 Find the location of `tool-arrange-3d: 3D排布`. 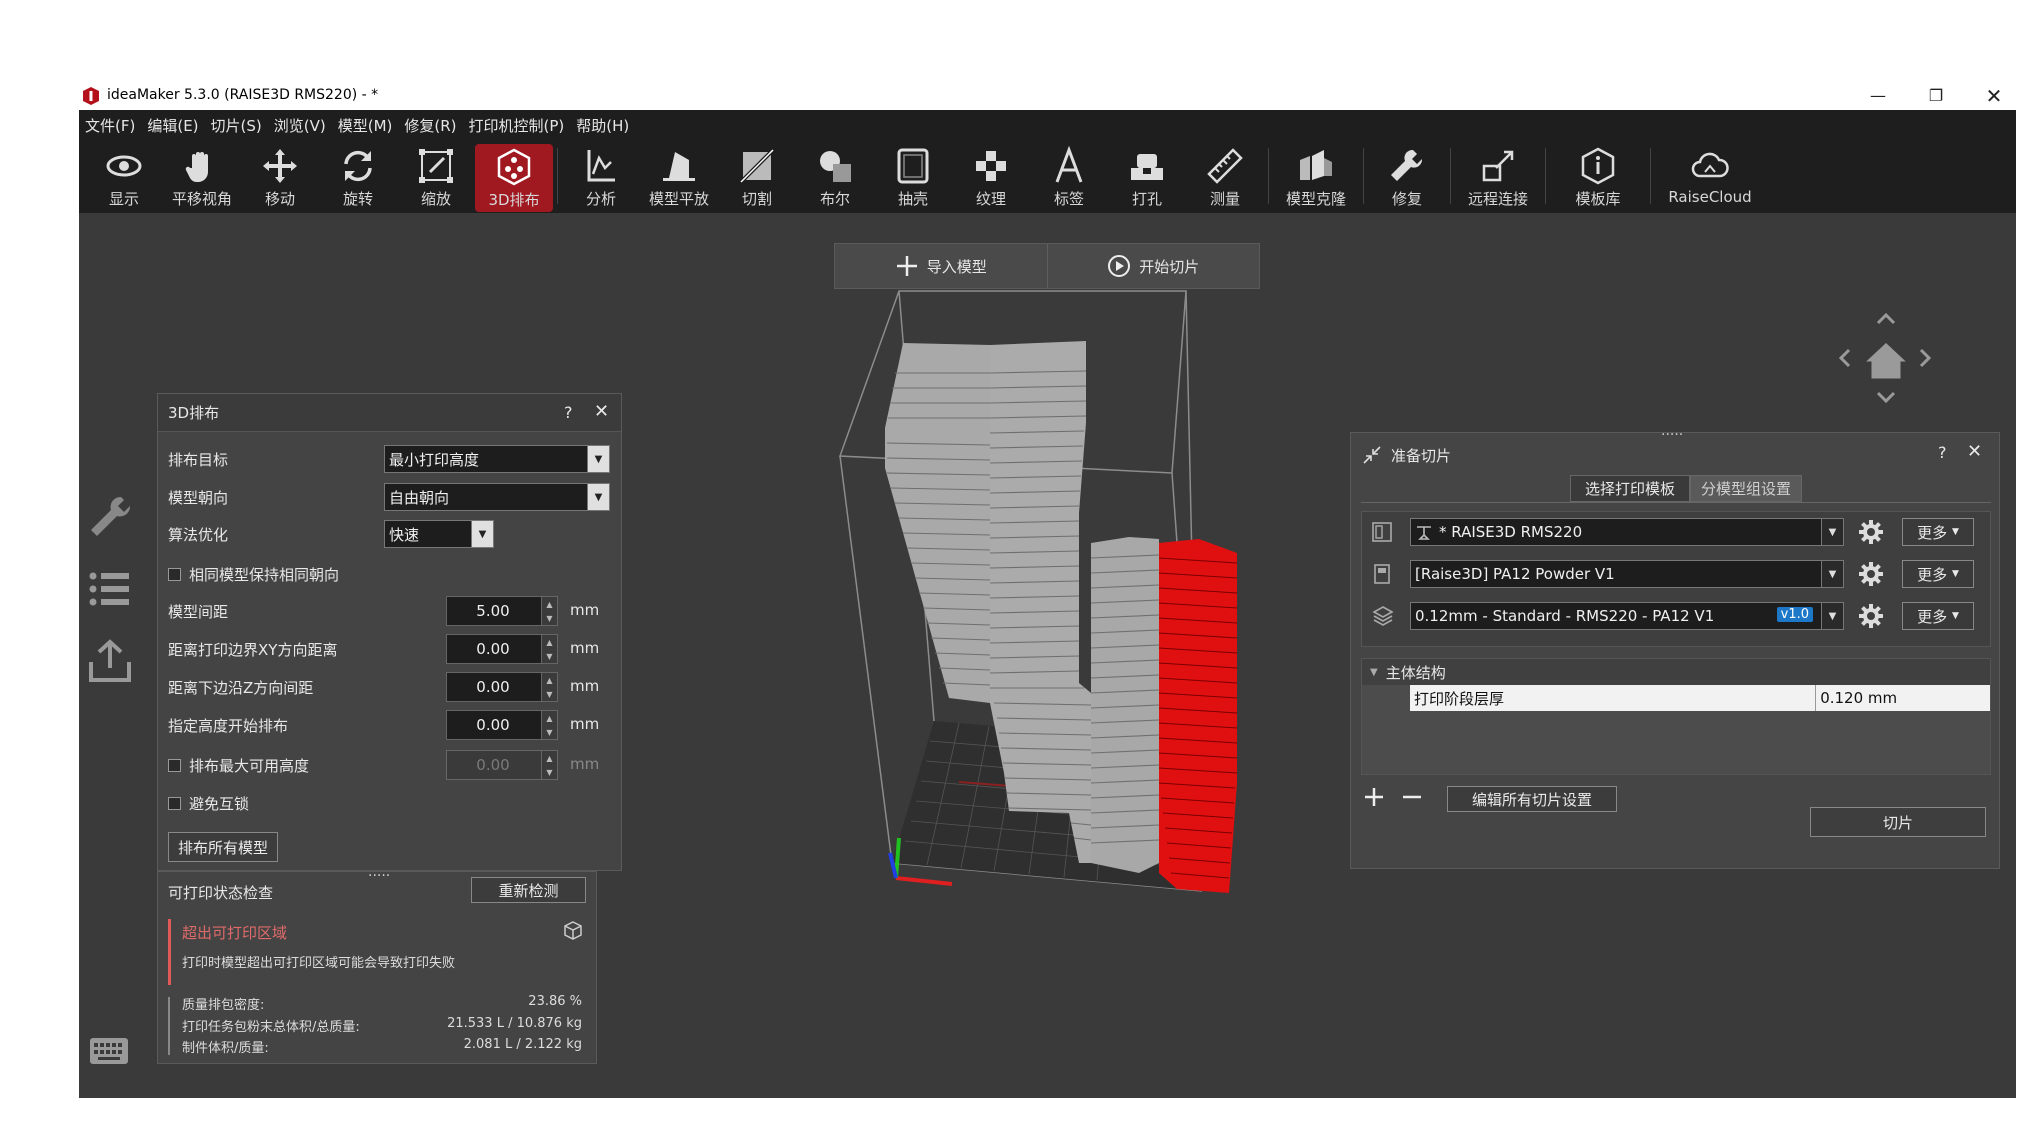

tool-arrange-3d: 3D排布 is located at coordinates (514, 178).